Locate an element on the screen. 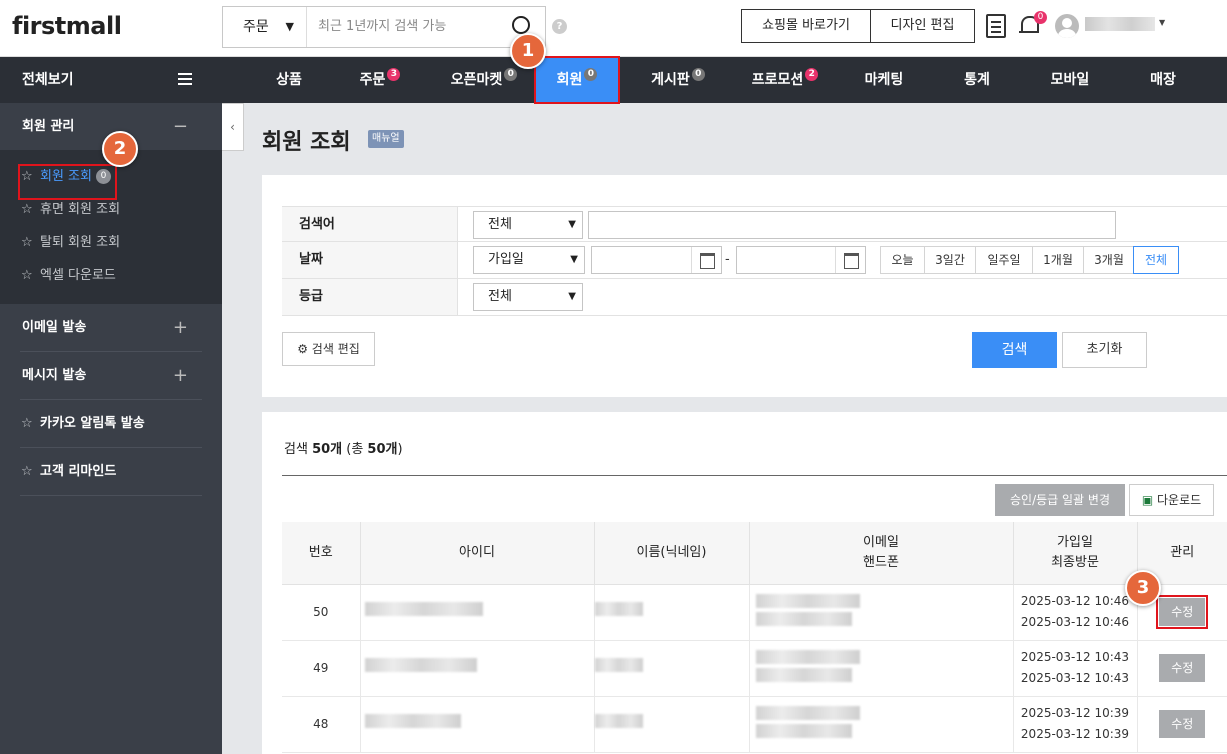  keyword-scope-select: 전체 ▼ is located at coordinates (528, 225).